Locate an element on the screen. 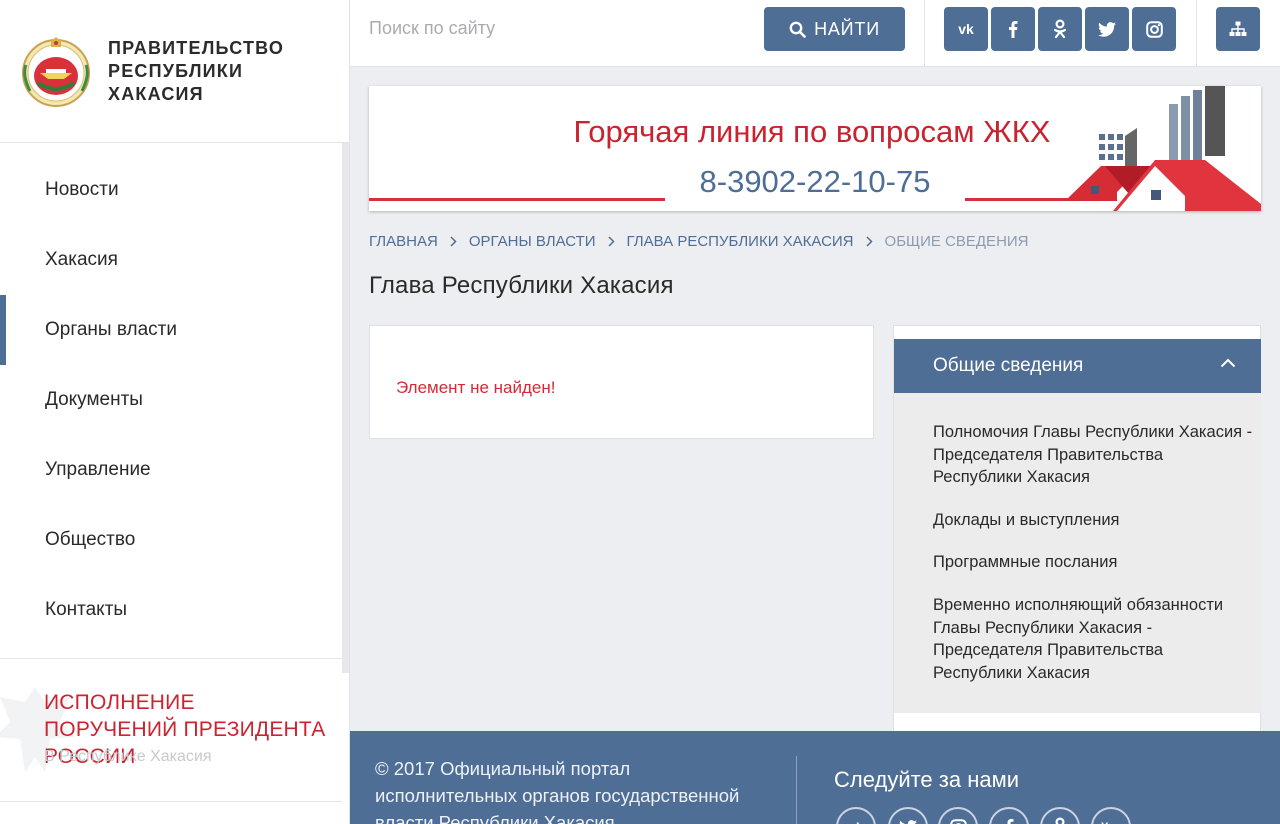  breadcrumb-current: ОБЩИЕ СВЕДЕНИЯ is located at coordinates (956, 241).